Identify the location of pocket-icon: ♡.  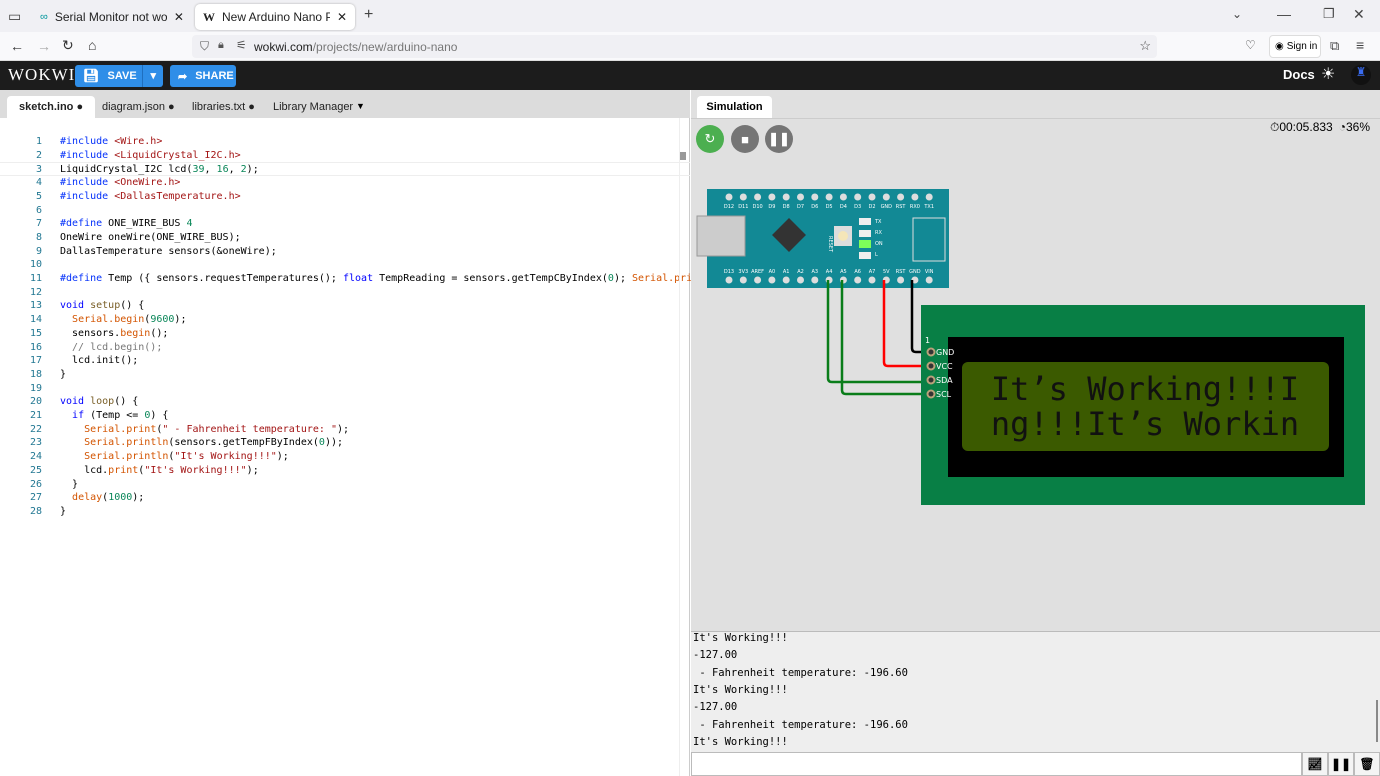
(1250, 45).